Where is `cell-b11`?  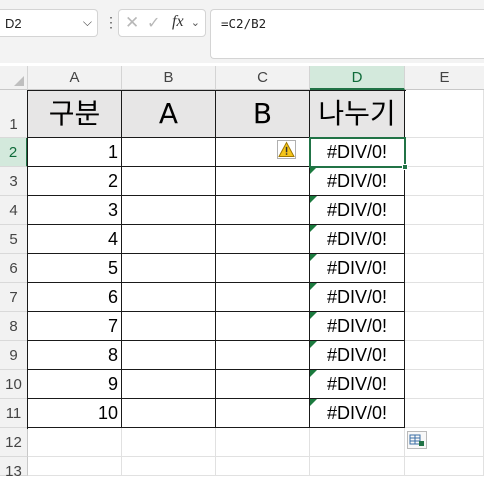
cell-b11 is located at coordinates (169, 413).